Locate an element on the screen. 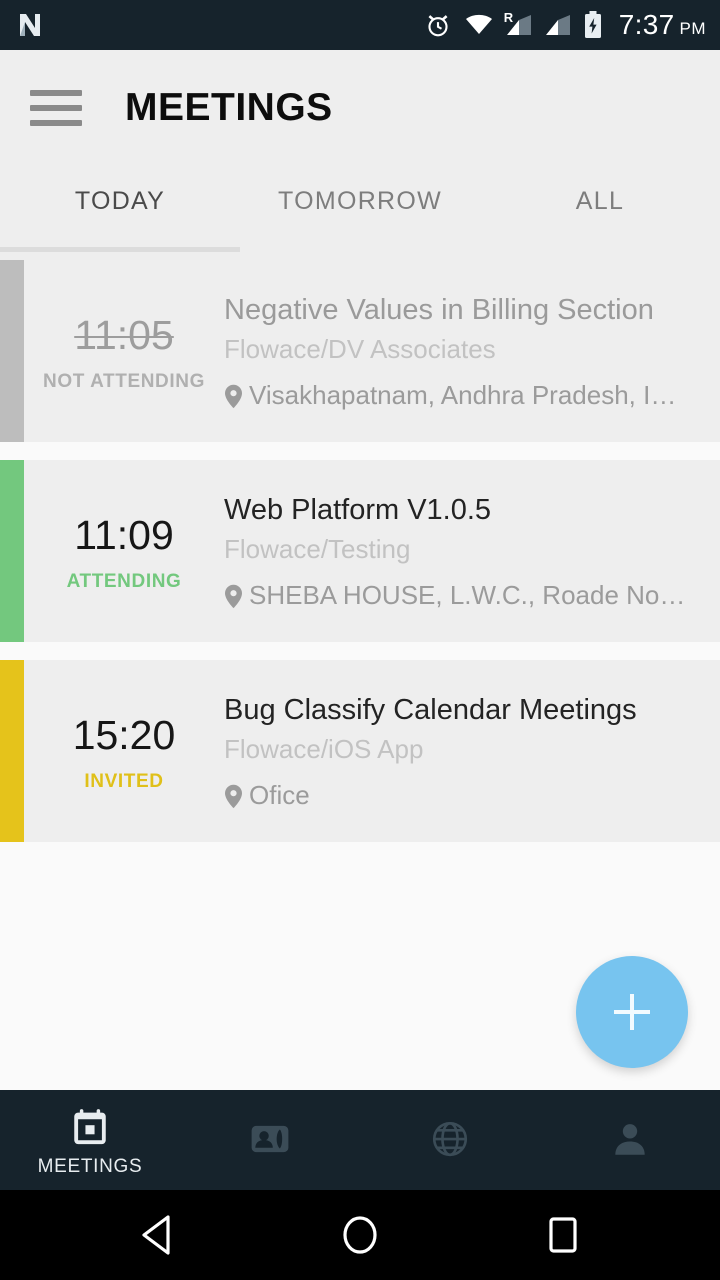 The image size is (720, 1280). home-circle-icon is located at coordinates (360, 1235).